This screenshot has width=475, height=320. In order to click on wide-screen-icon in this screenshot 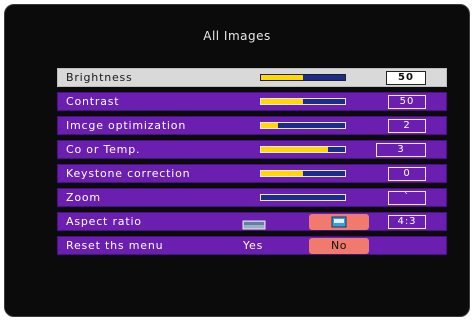, I will do `click(254, 223)`.